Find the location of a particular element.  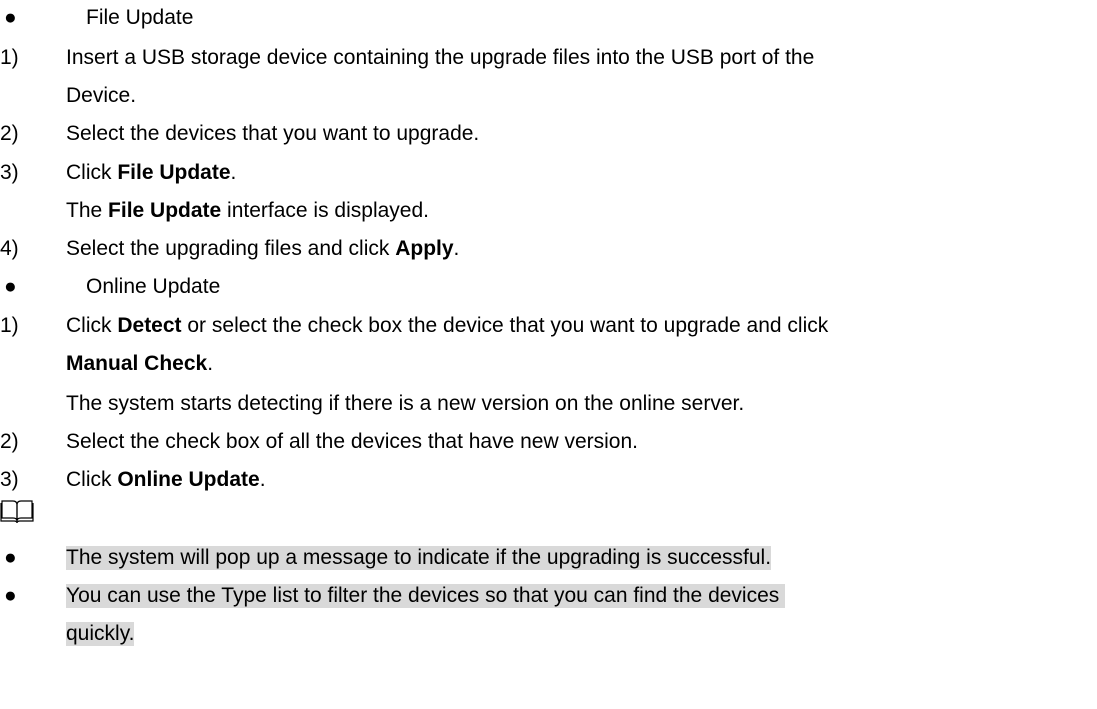

ui-term-detect: Detect is located at coordinates (149, 325).